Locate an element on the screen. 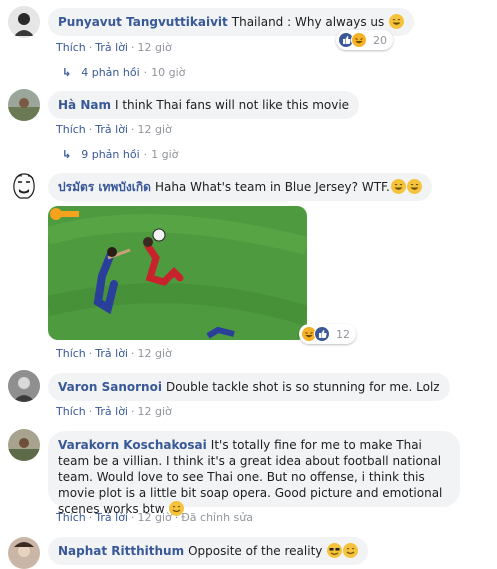  replies-time: 10 giờ is located at coordinates (168, 72).